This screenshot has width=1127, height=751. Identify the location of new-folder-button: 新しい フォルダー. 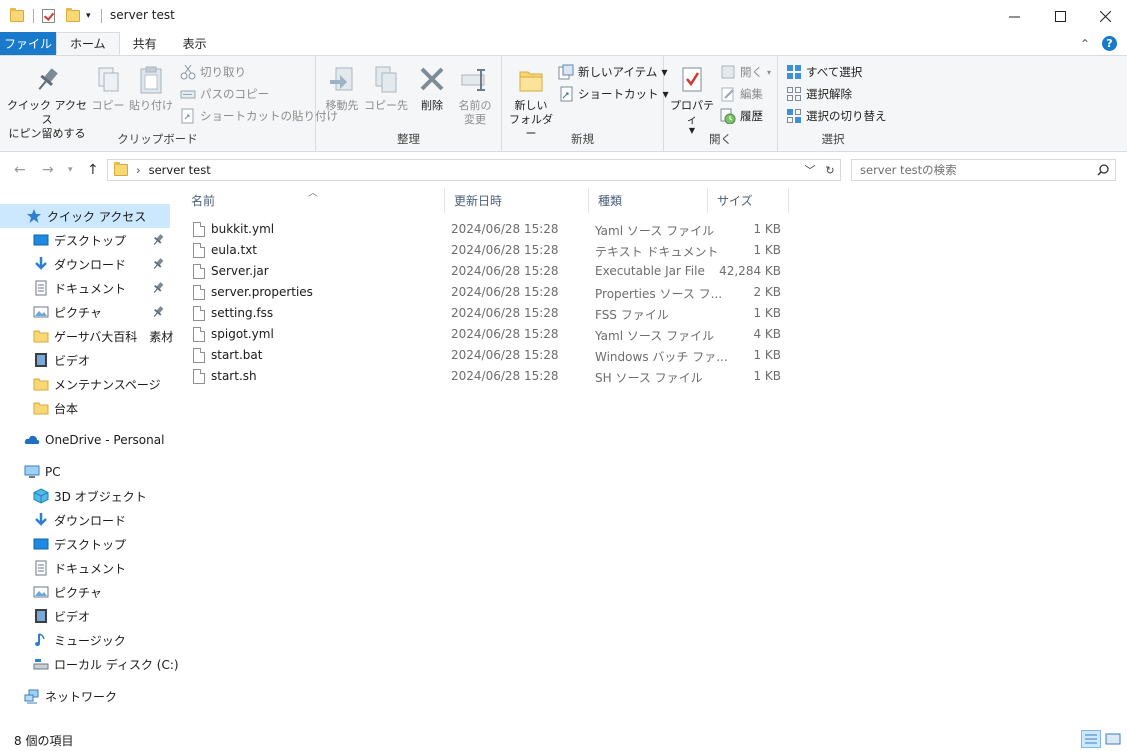
(531, 100).